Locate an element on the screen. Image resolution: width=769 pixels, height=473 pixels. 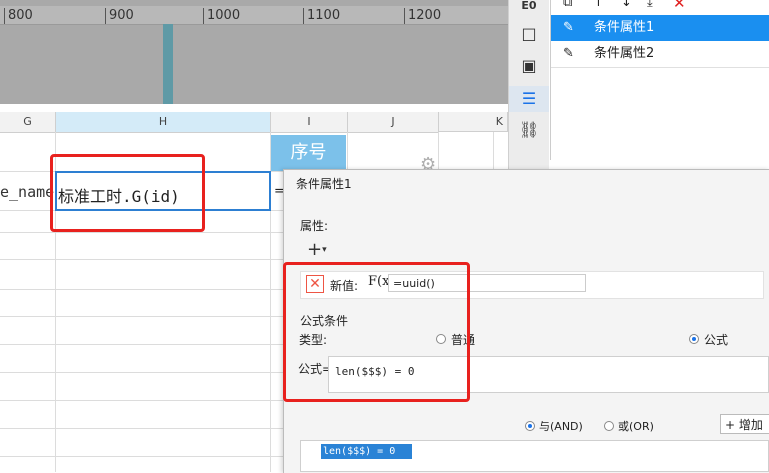
column-header-h: H is located at coordinates (163, 122).